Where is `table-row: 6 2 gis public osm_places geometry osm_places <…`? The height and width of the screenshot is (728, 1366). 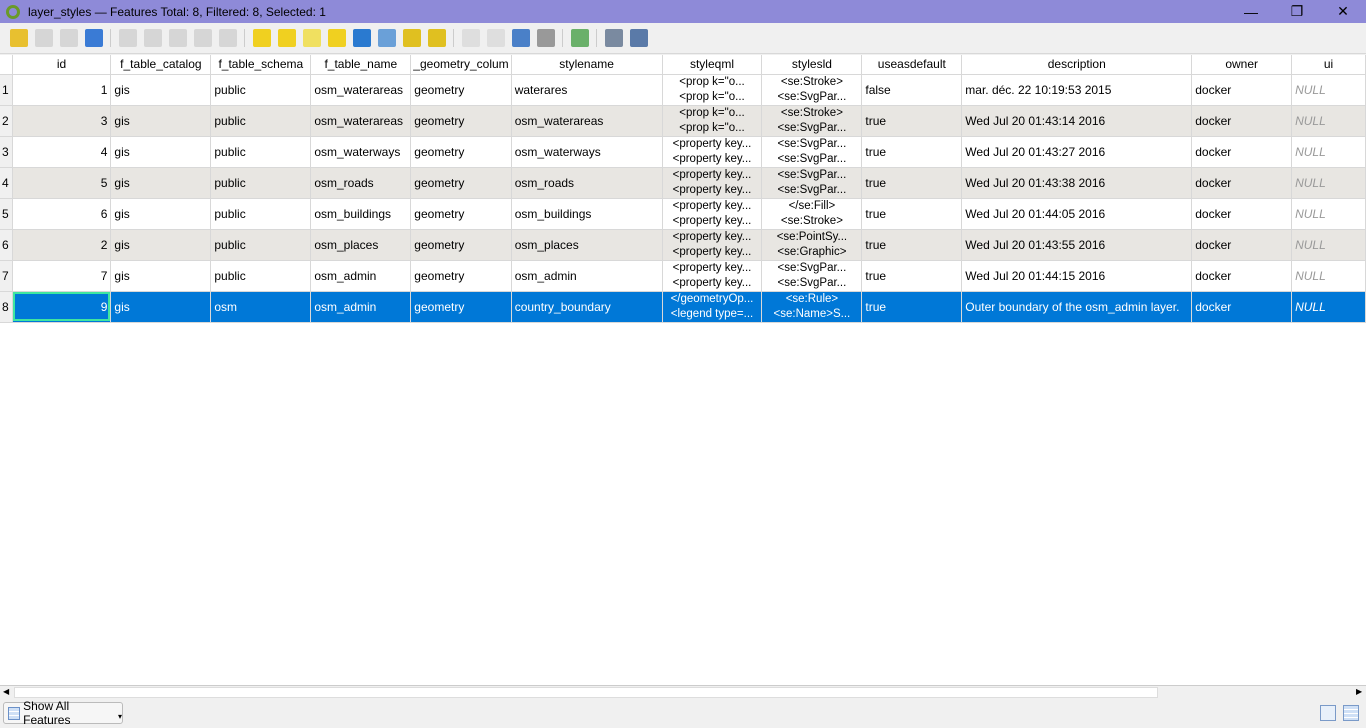
table-row: 6 2 gis public osm_places geometry osm_places <… is located at coordinates (683, 245).